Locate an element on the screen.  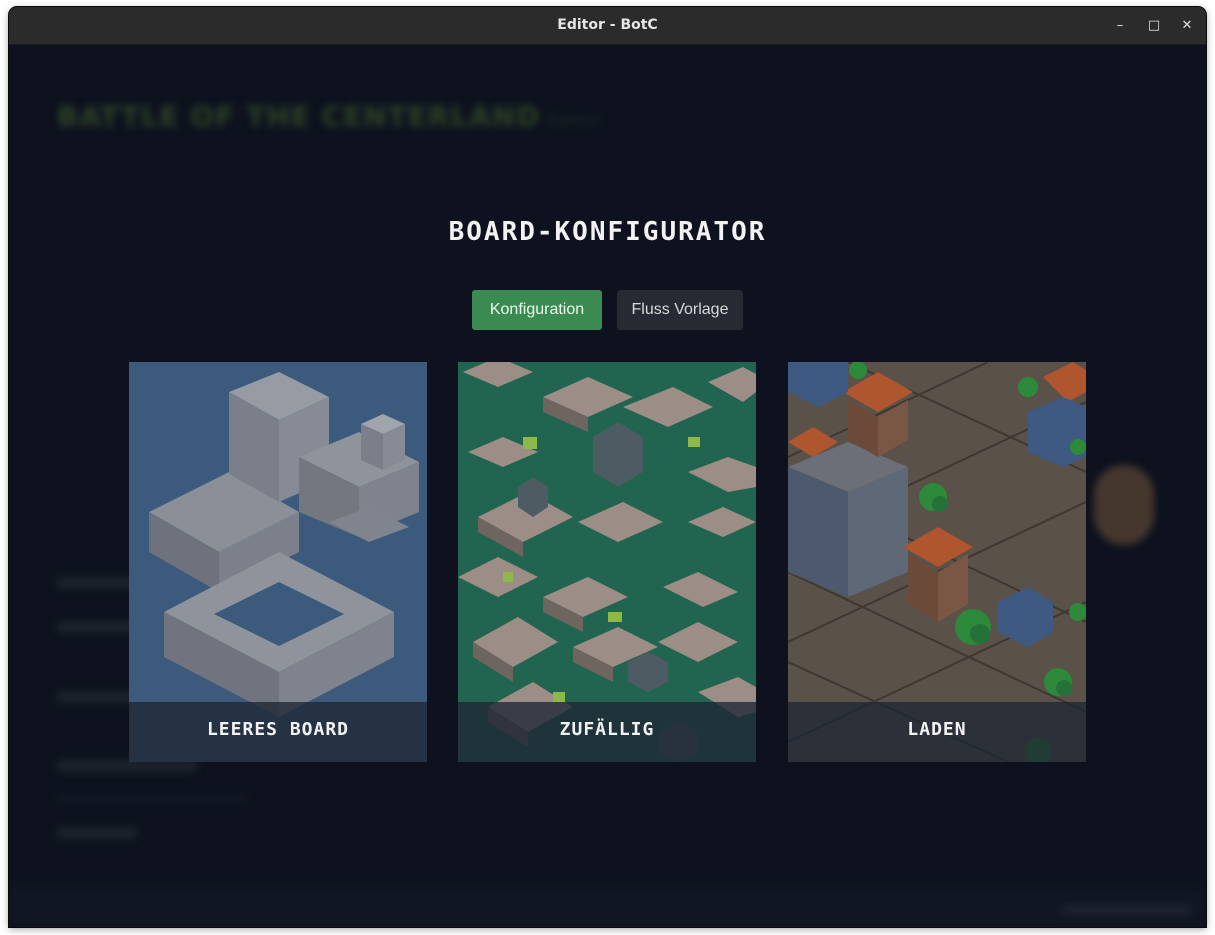
card-load: LADEN is located at coordinates (937, 562).